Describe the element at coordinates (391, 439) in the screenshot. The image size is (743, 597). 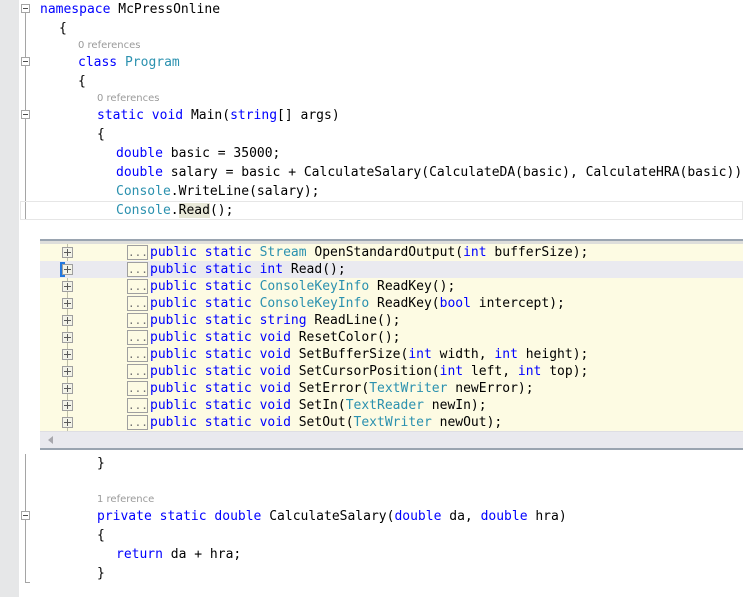
I see `peek-horizontal-scrollbar` at that location.